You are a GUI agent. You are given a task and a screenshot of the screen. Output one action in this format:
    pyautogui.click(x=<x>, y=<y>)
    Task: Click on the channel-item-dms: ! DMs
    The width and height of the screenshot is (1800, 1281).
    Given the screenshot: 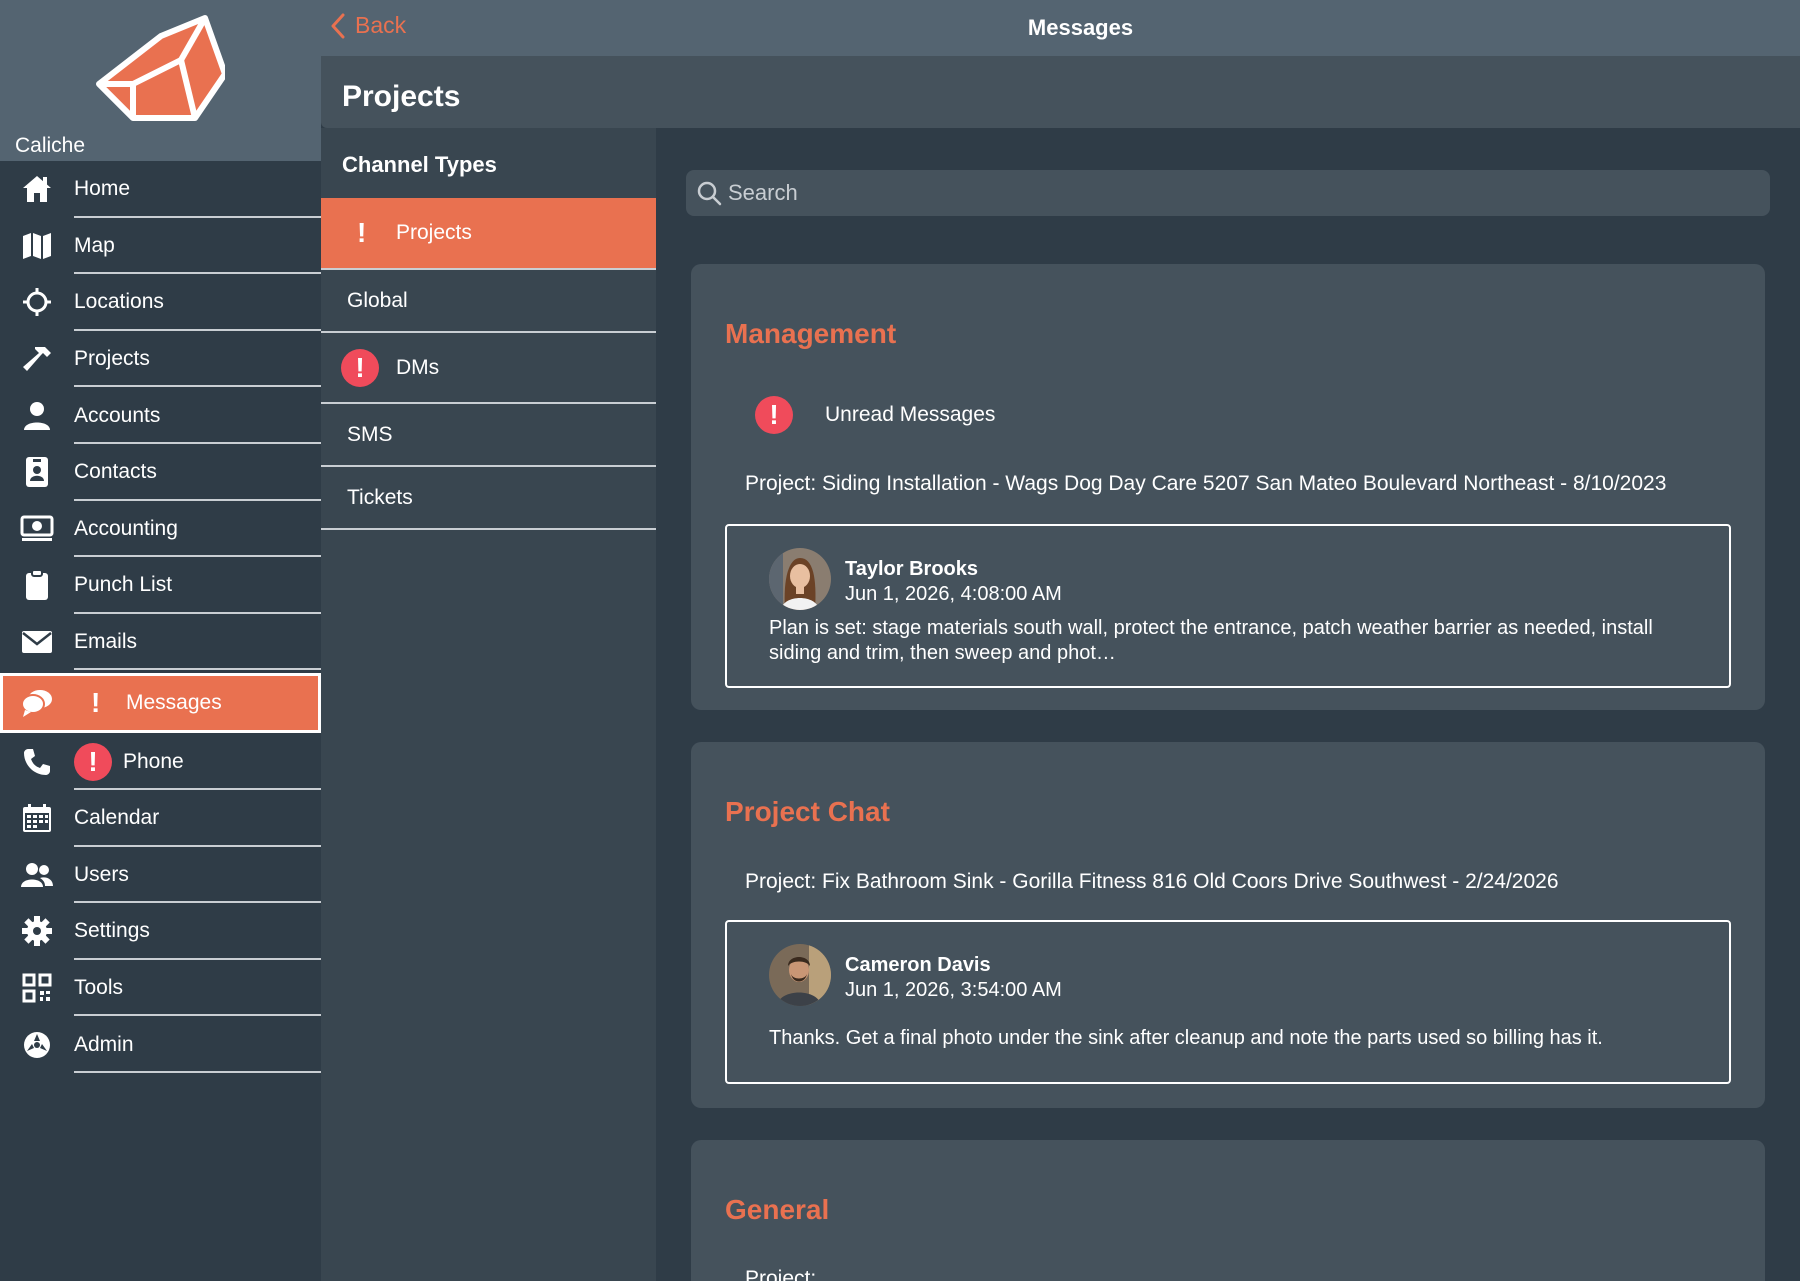 What is the action you would take?
    pyautogui.click(x=488, y=368)
    